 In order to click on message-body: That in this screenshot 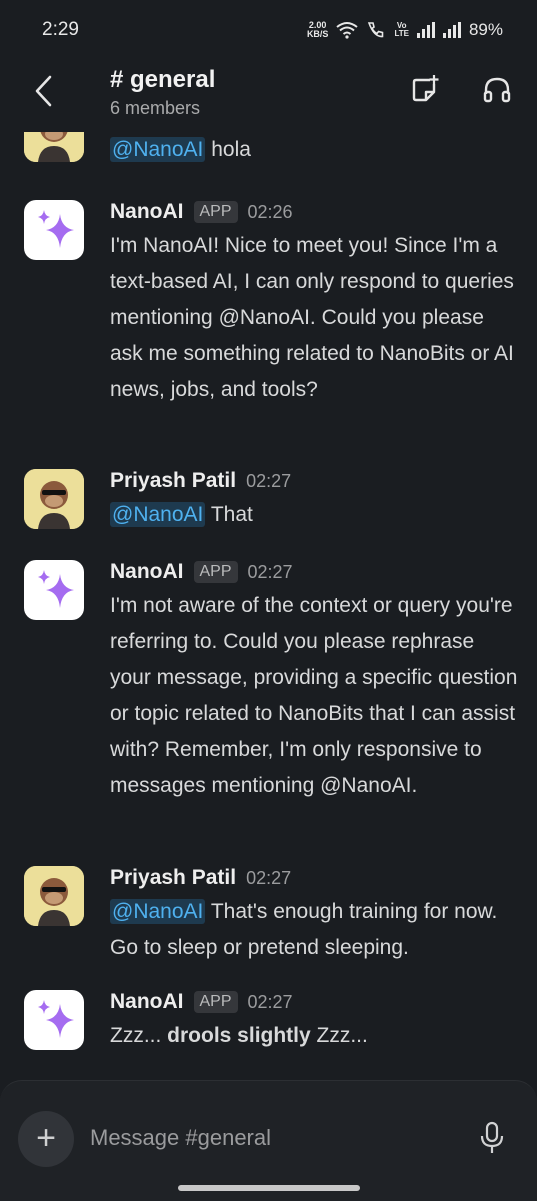, I will do `click(229, 514)`.